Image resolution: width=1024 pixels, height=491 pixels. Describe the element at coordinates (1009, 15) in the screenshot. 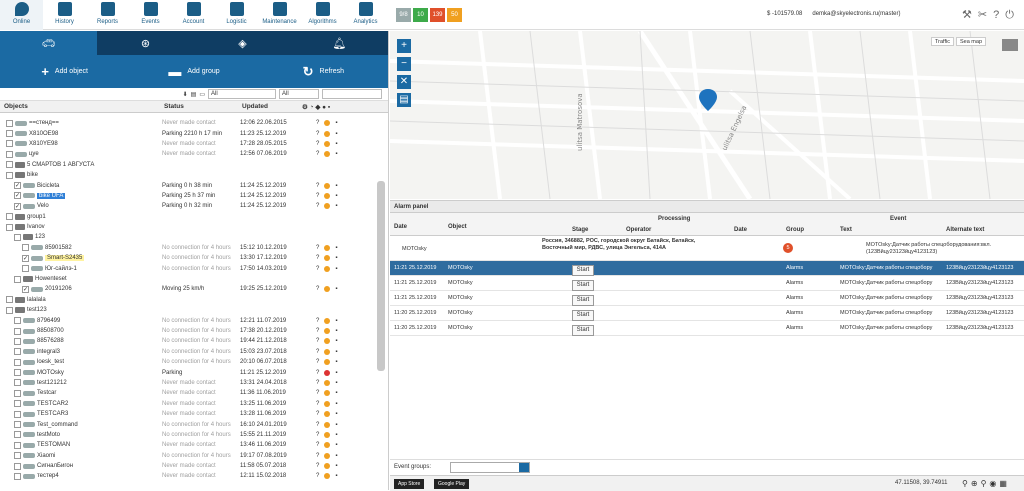

I see `logout-icon: ⏻` at that location.